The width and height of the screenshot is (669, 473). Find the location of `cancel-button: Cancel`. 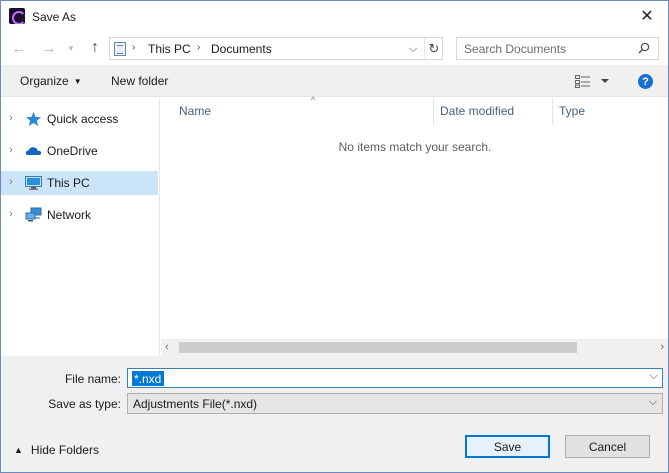

cancel-button: Cancel is located at coordinates (607, 446).